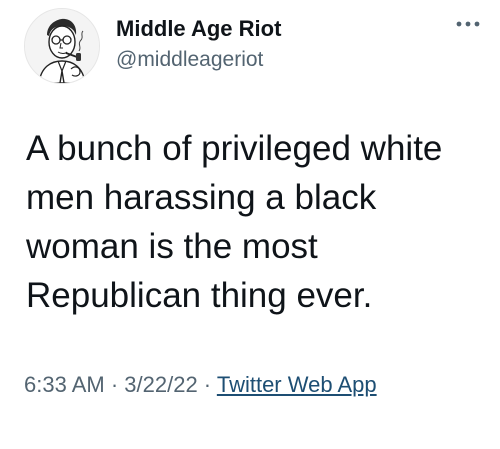  Describe the element at coordinates (198, 29) in the screenshot. I see `display-name: Middle Age Riot` at that location.